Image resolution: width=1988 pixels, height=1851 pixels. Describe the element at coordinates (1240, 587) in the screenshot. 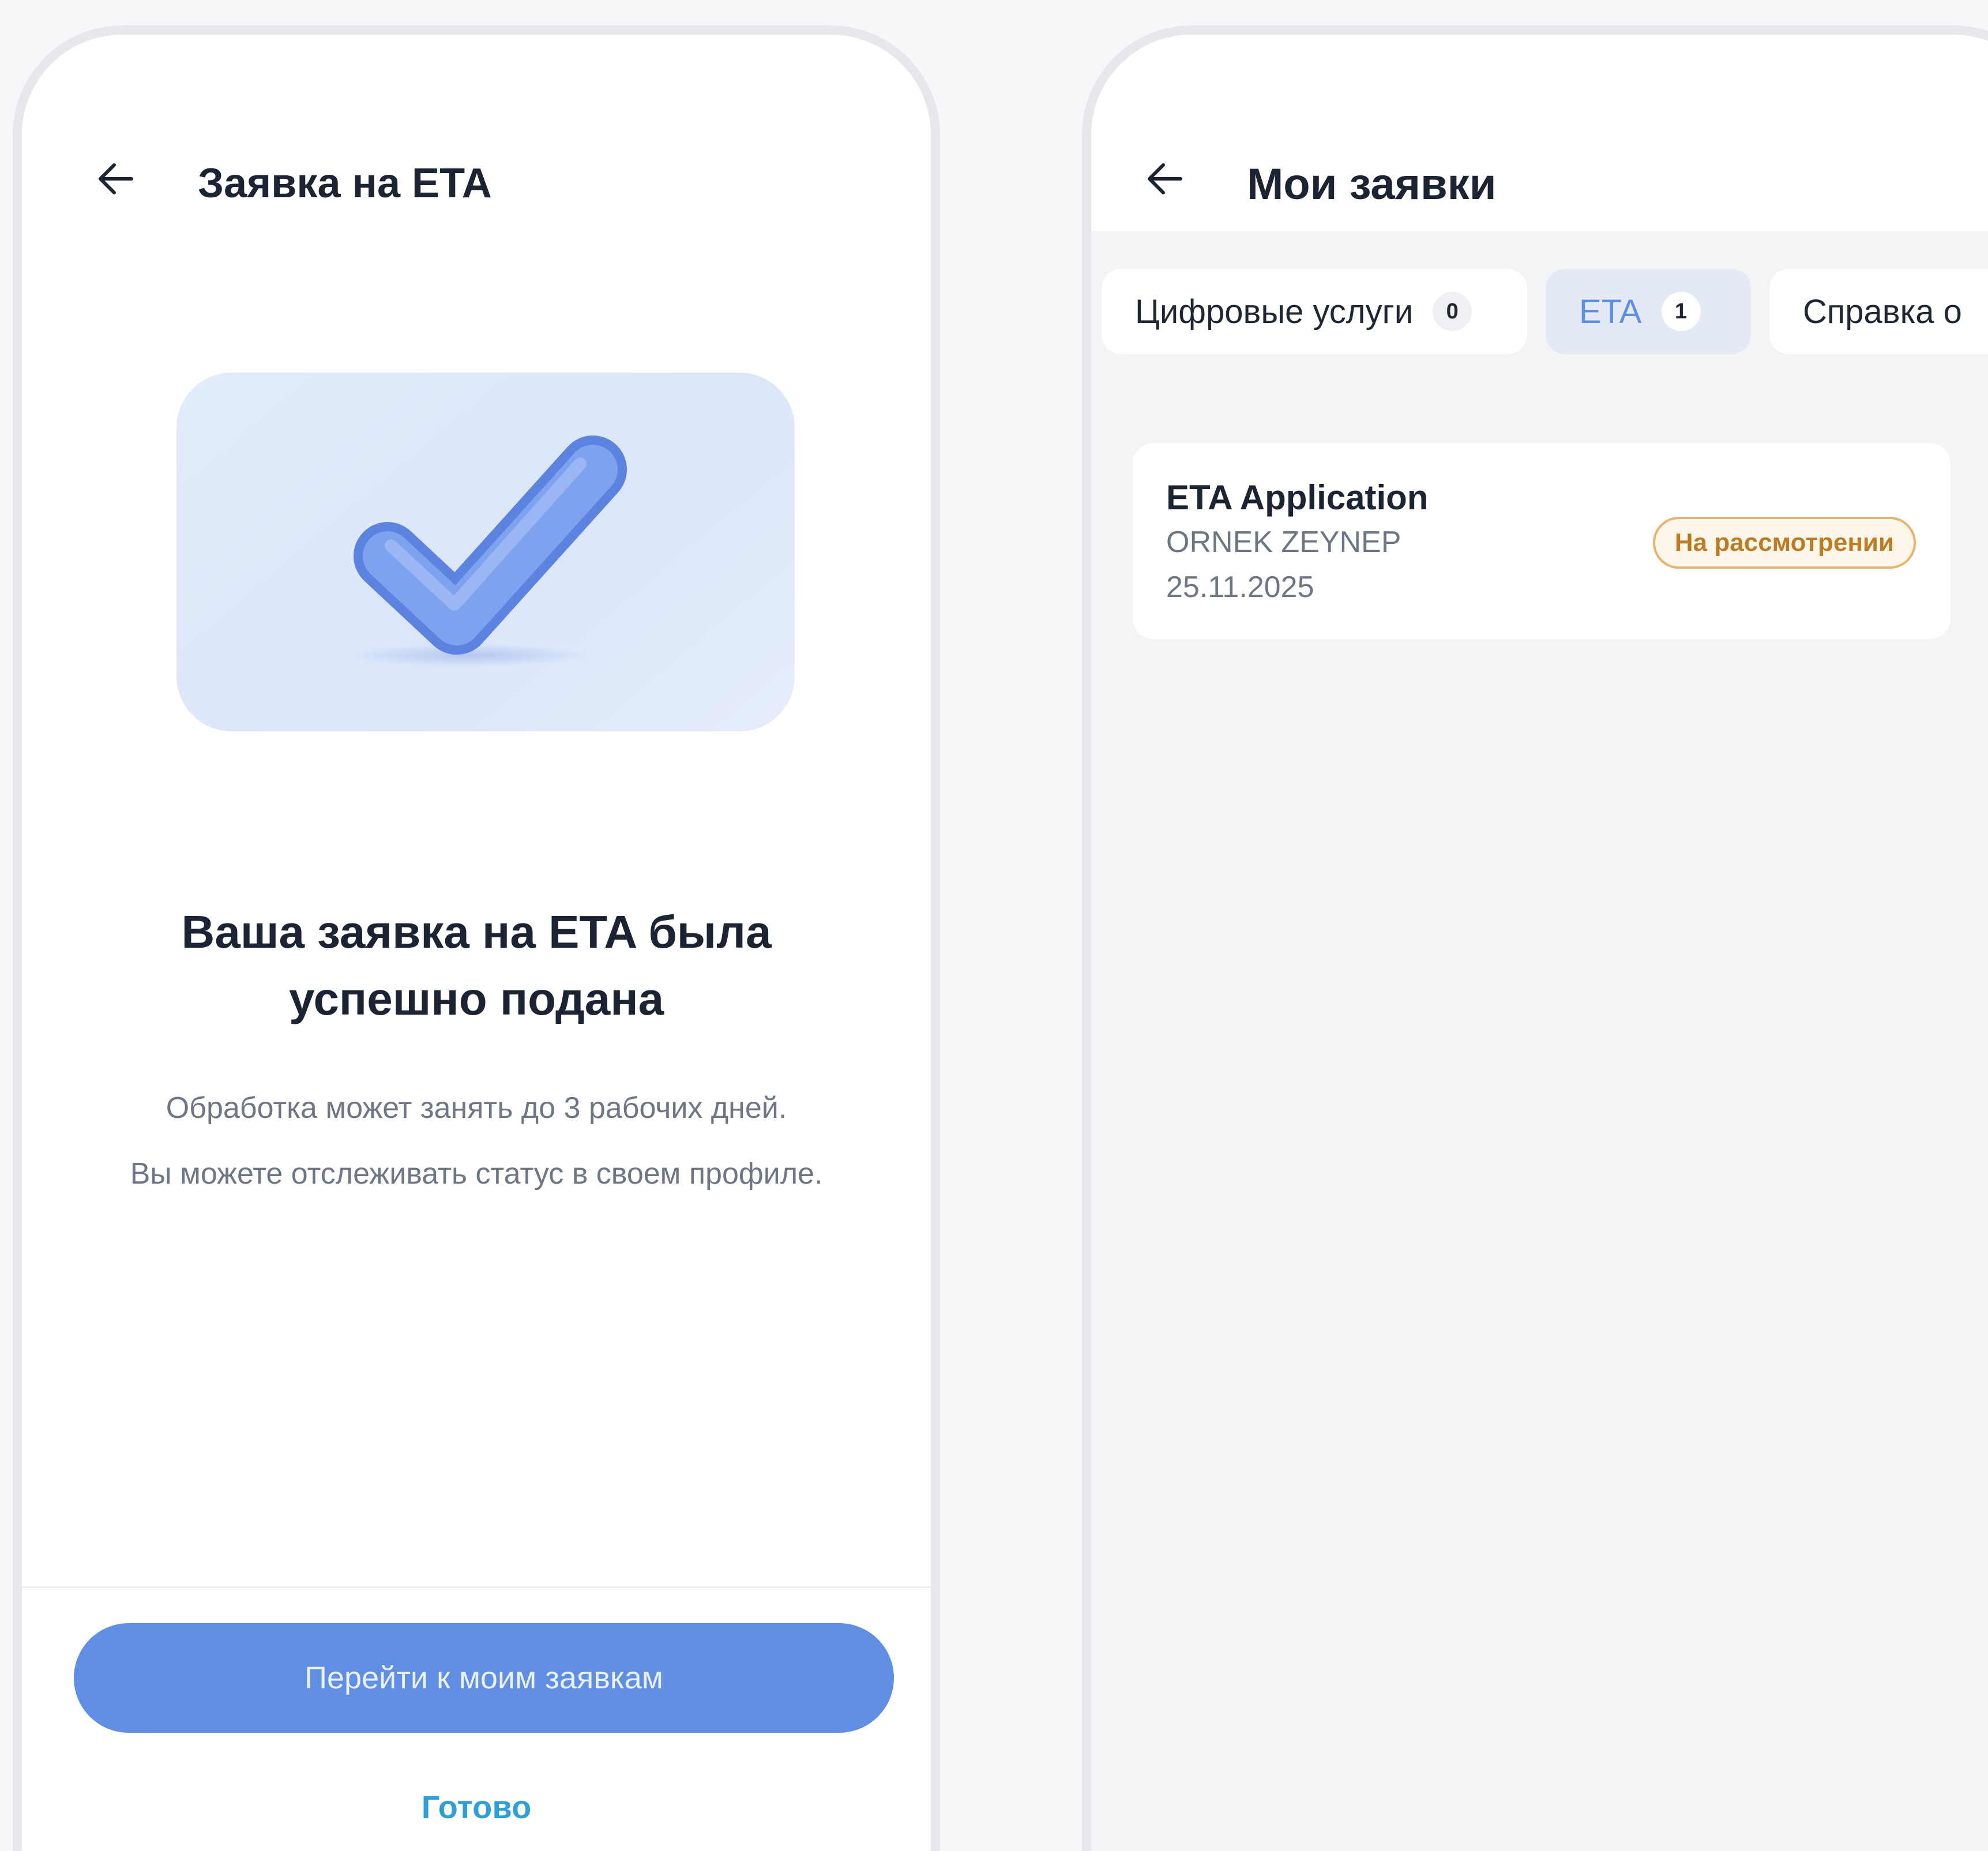

I see `application-date: 25.11.2025` at that location.